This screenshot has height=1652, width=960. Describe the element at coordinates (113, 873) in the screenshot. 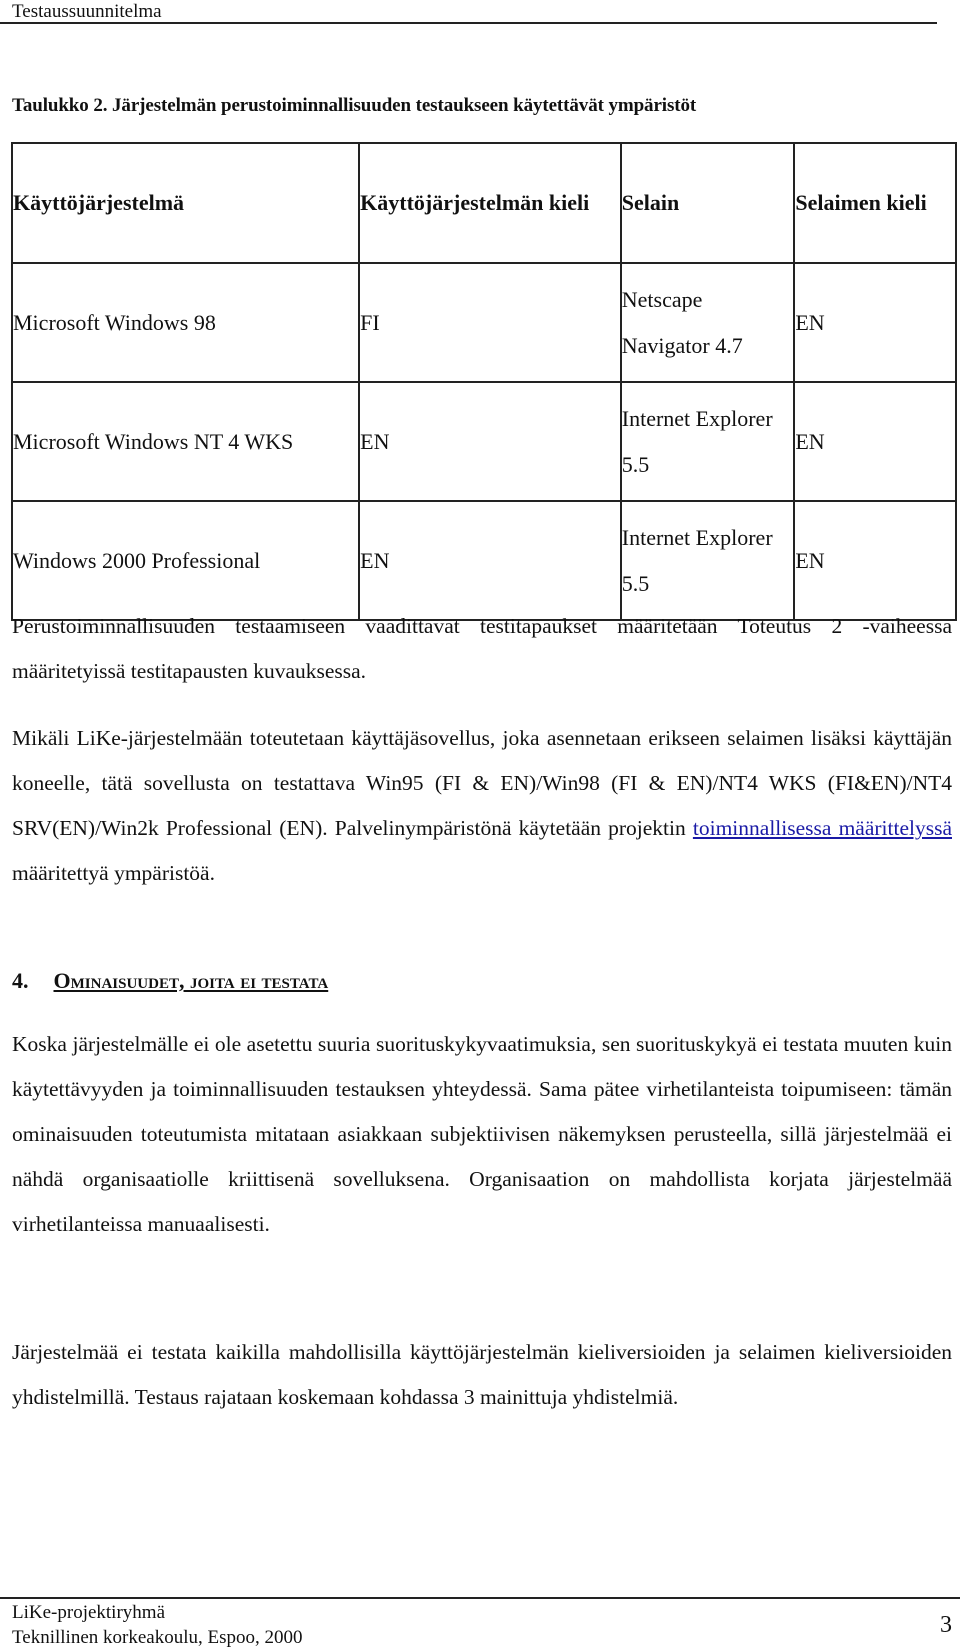

I see `paragraph-text: määritettyä ympäristöä.` at that location.